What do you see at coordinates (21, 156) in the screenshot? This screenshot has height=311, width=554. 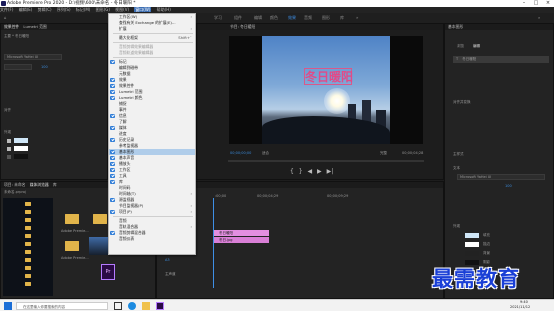 I see `shadow-swatch` at bounding box center [21, 156].